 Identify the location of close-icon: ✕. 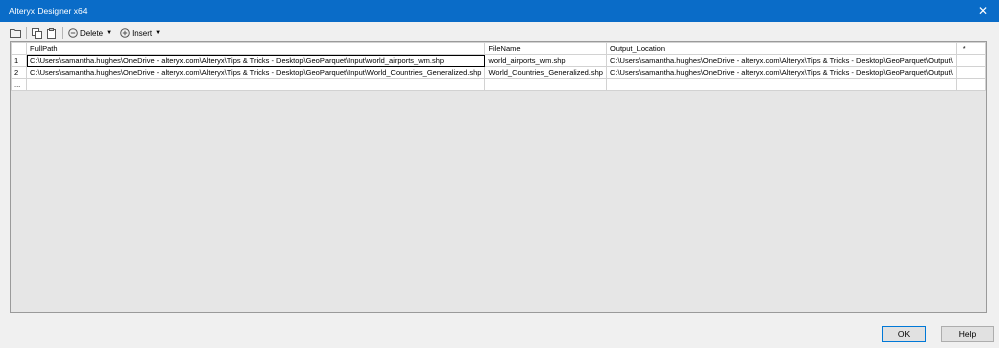
(983, 11).